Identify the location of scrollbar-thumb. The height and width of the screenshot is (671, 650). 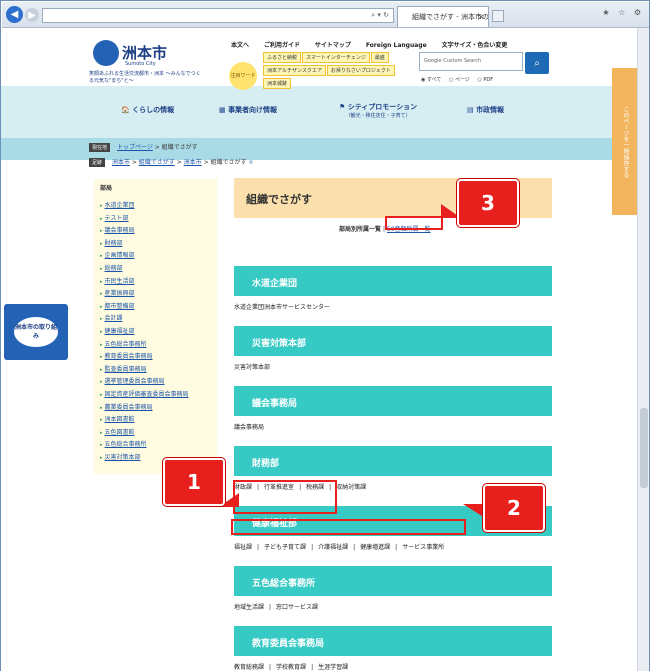
(644, 448).